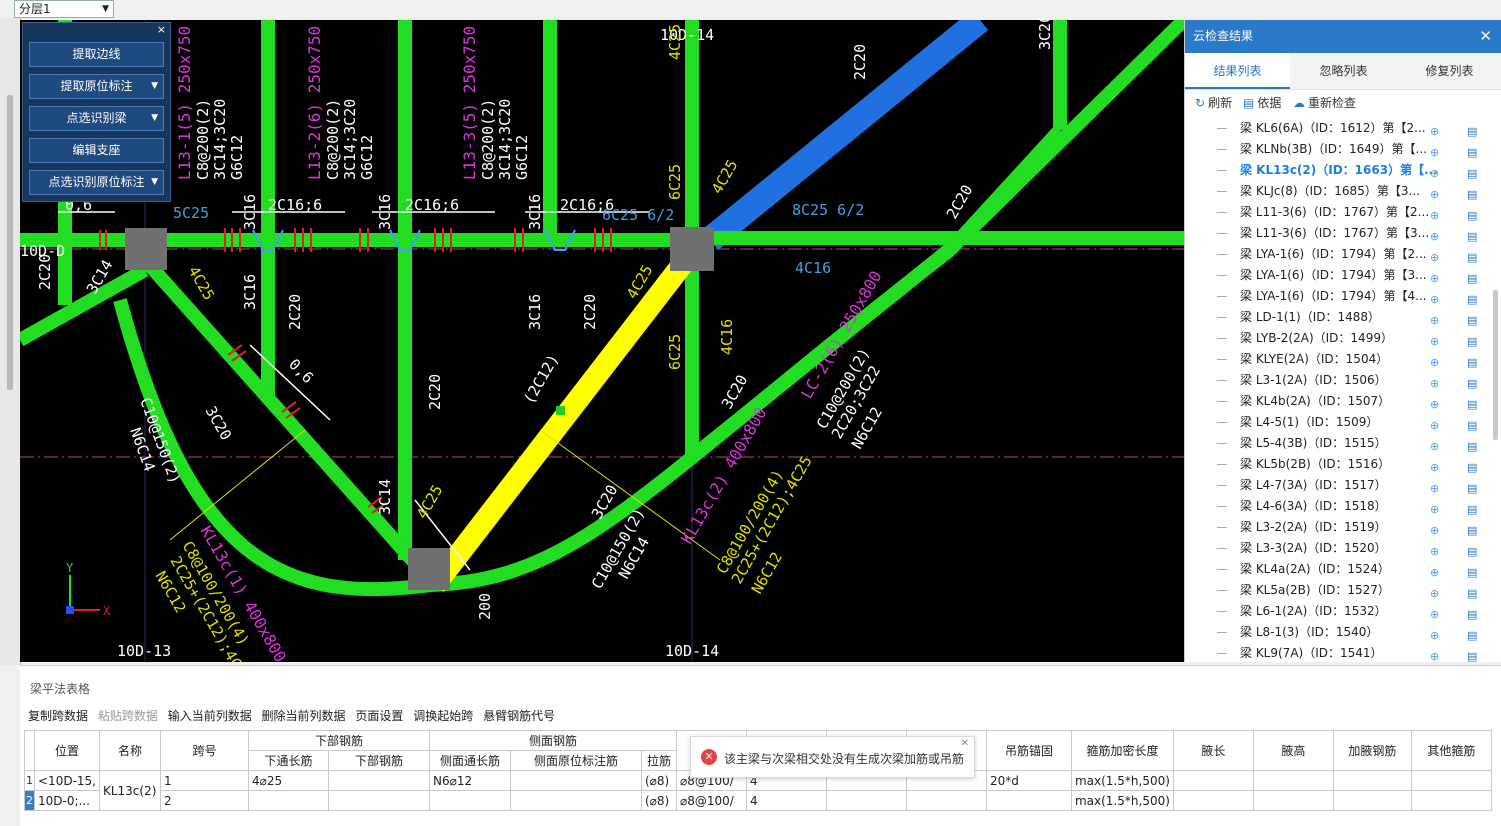 The image size is (1501, 826). I want to click on page-setup-button: 页面设置, so click(379, 716).